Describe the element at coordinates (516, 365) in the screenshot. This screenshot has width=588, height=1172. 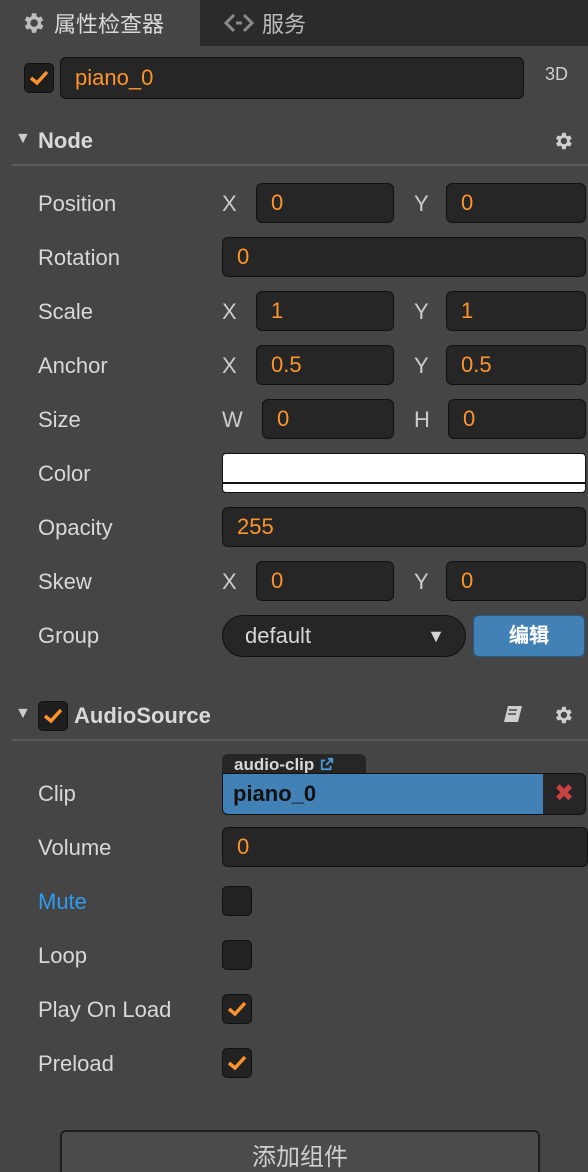
I see `anchor-y-input: 0.5` at that location.